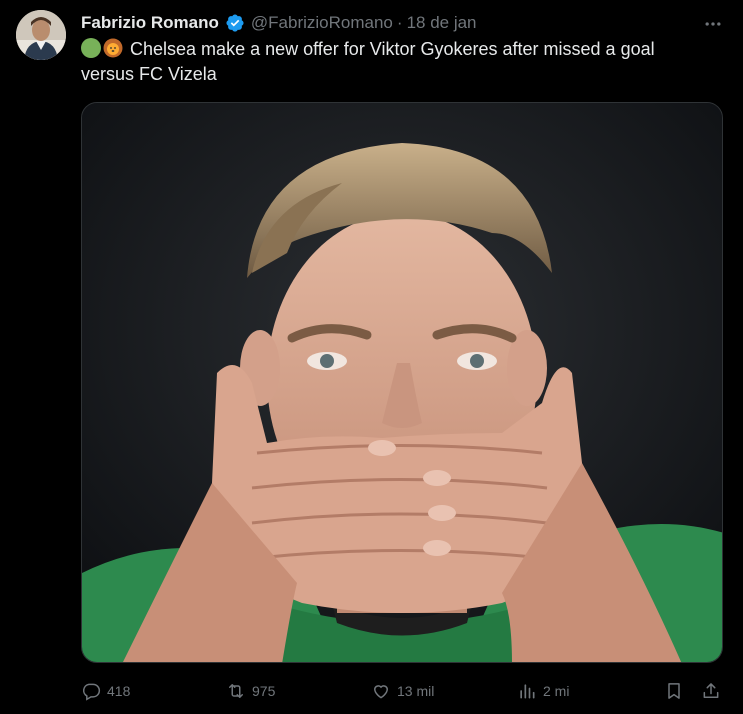  I want to click on like-button: 13 mil, so click(402, 691).